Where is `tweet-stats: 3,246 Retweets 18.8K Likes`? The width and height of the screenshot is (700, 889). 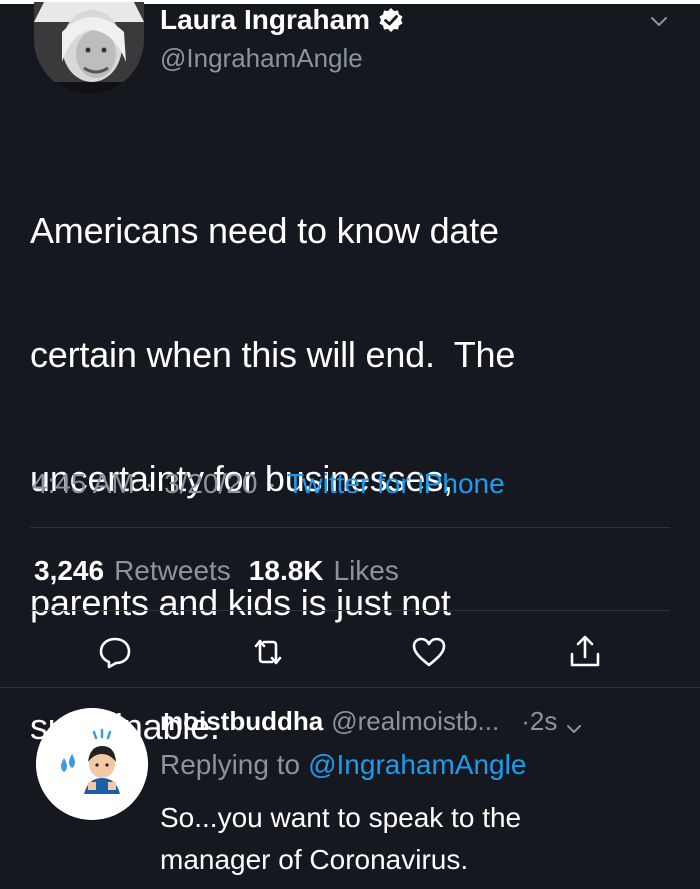
tweet-stats: 3,246 Retweets 18.8K Likes is located at coordinates (220, 571).